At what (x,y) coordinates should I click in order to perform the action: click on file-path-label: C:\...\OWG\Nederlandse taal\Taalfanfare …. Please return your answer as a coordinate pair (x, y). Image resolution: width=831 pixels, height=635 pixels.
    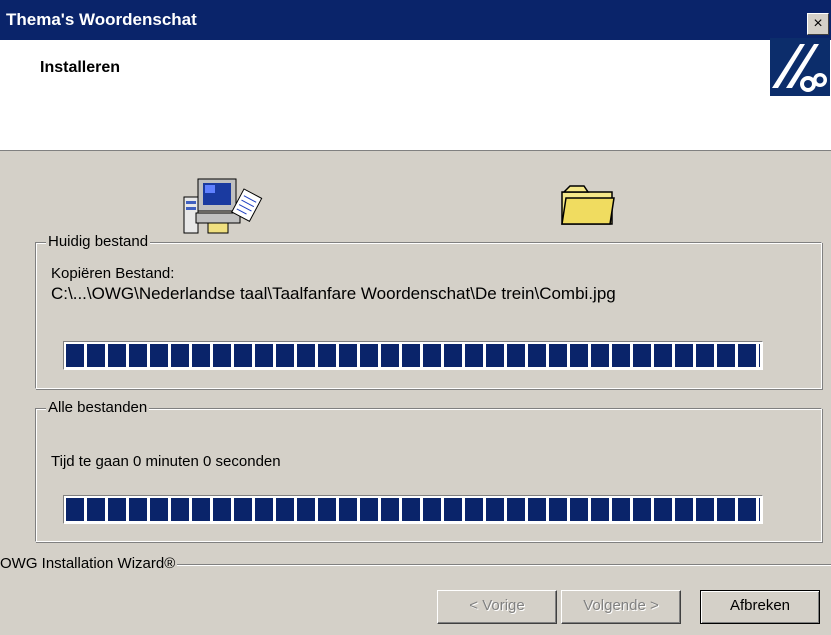
    Looking at the image, I should click on (333, 293).